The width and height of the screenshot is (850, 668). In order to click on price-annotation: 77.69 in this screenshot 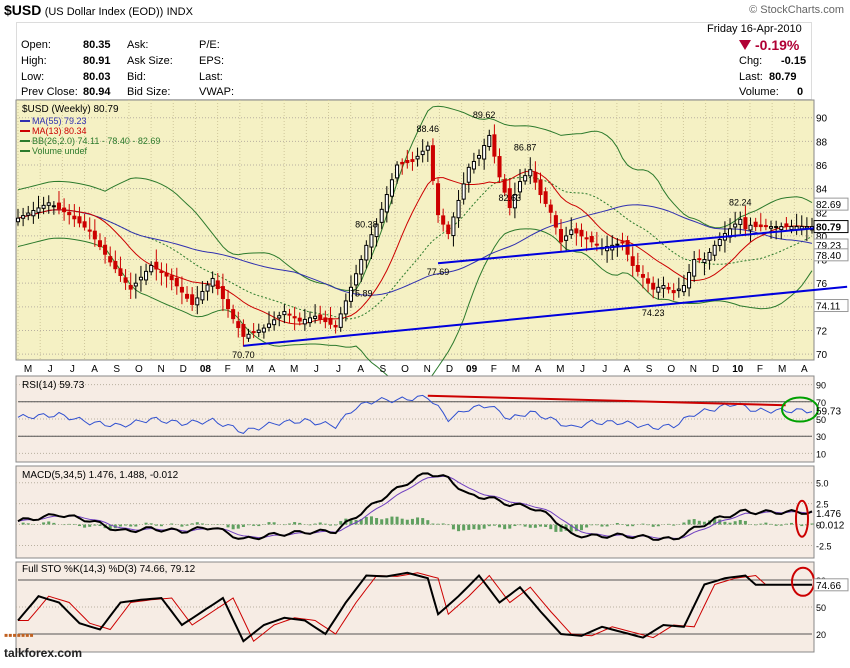, I will do `click(438, 272)`.